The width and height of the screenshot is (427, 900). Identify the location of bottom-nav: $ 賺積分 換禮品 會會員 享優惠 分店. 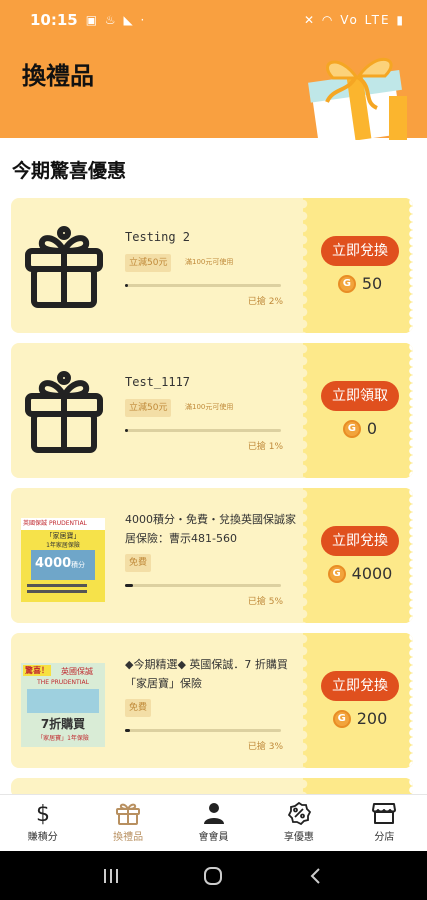
(213, 822).